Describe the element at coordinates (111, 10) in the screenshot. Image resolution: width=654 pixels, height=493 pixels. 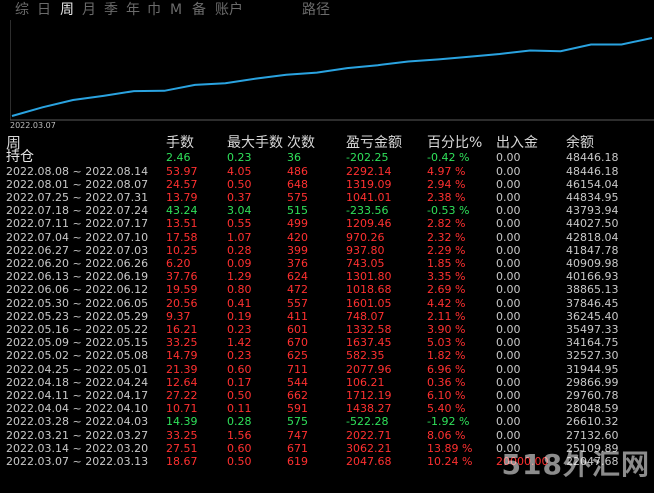
I see `tab-quarter: 季` at that location.